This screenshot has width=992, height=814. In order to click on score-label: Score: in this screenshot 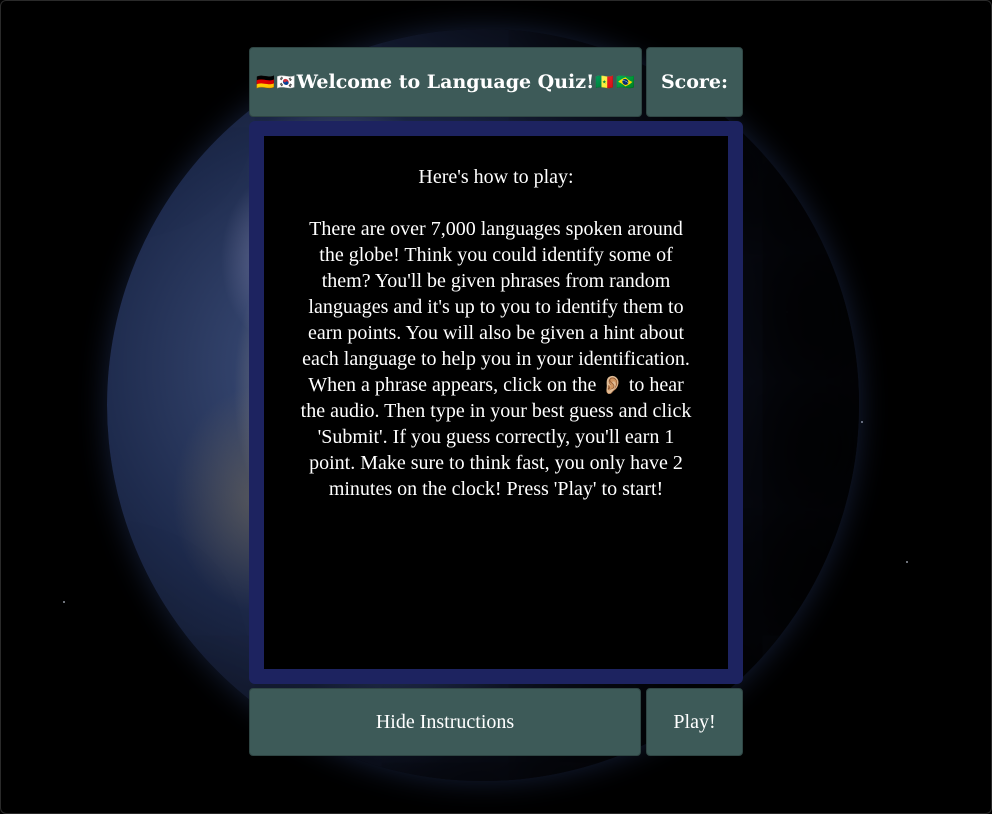, I will do `click(694, 82)`.